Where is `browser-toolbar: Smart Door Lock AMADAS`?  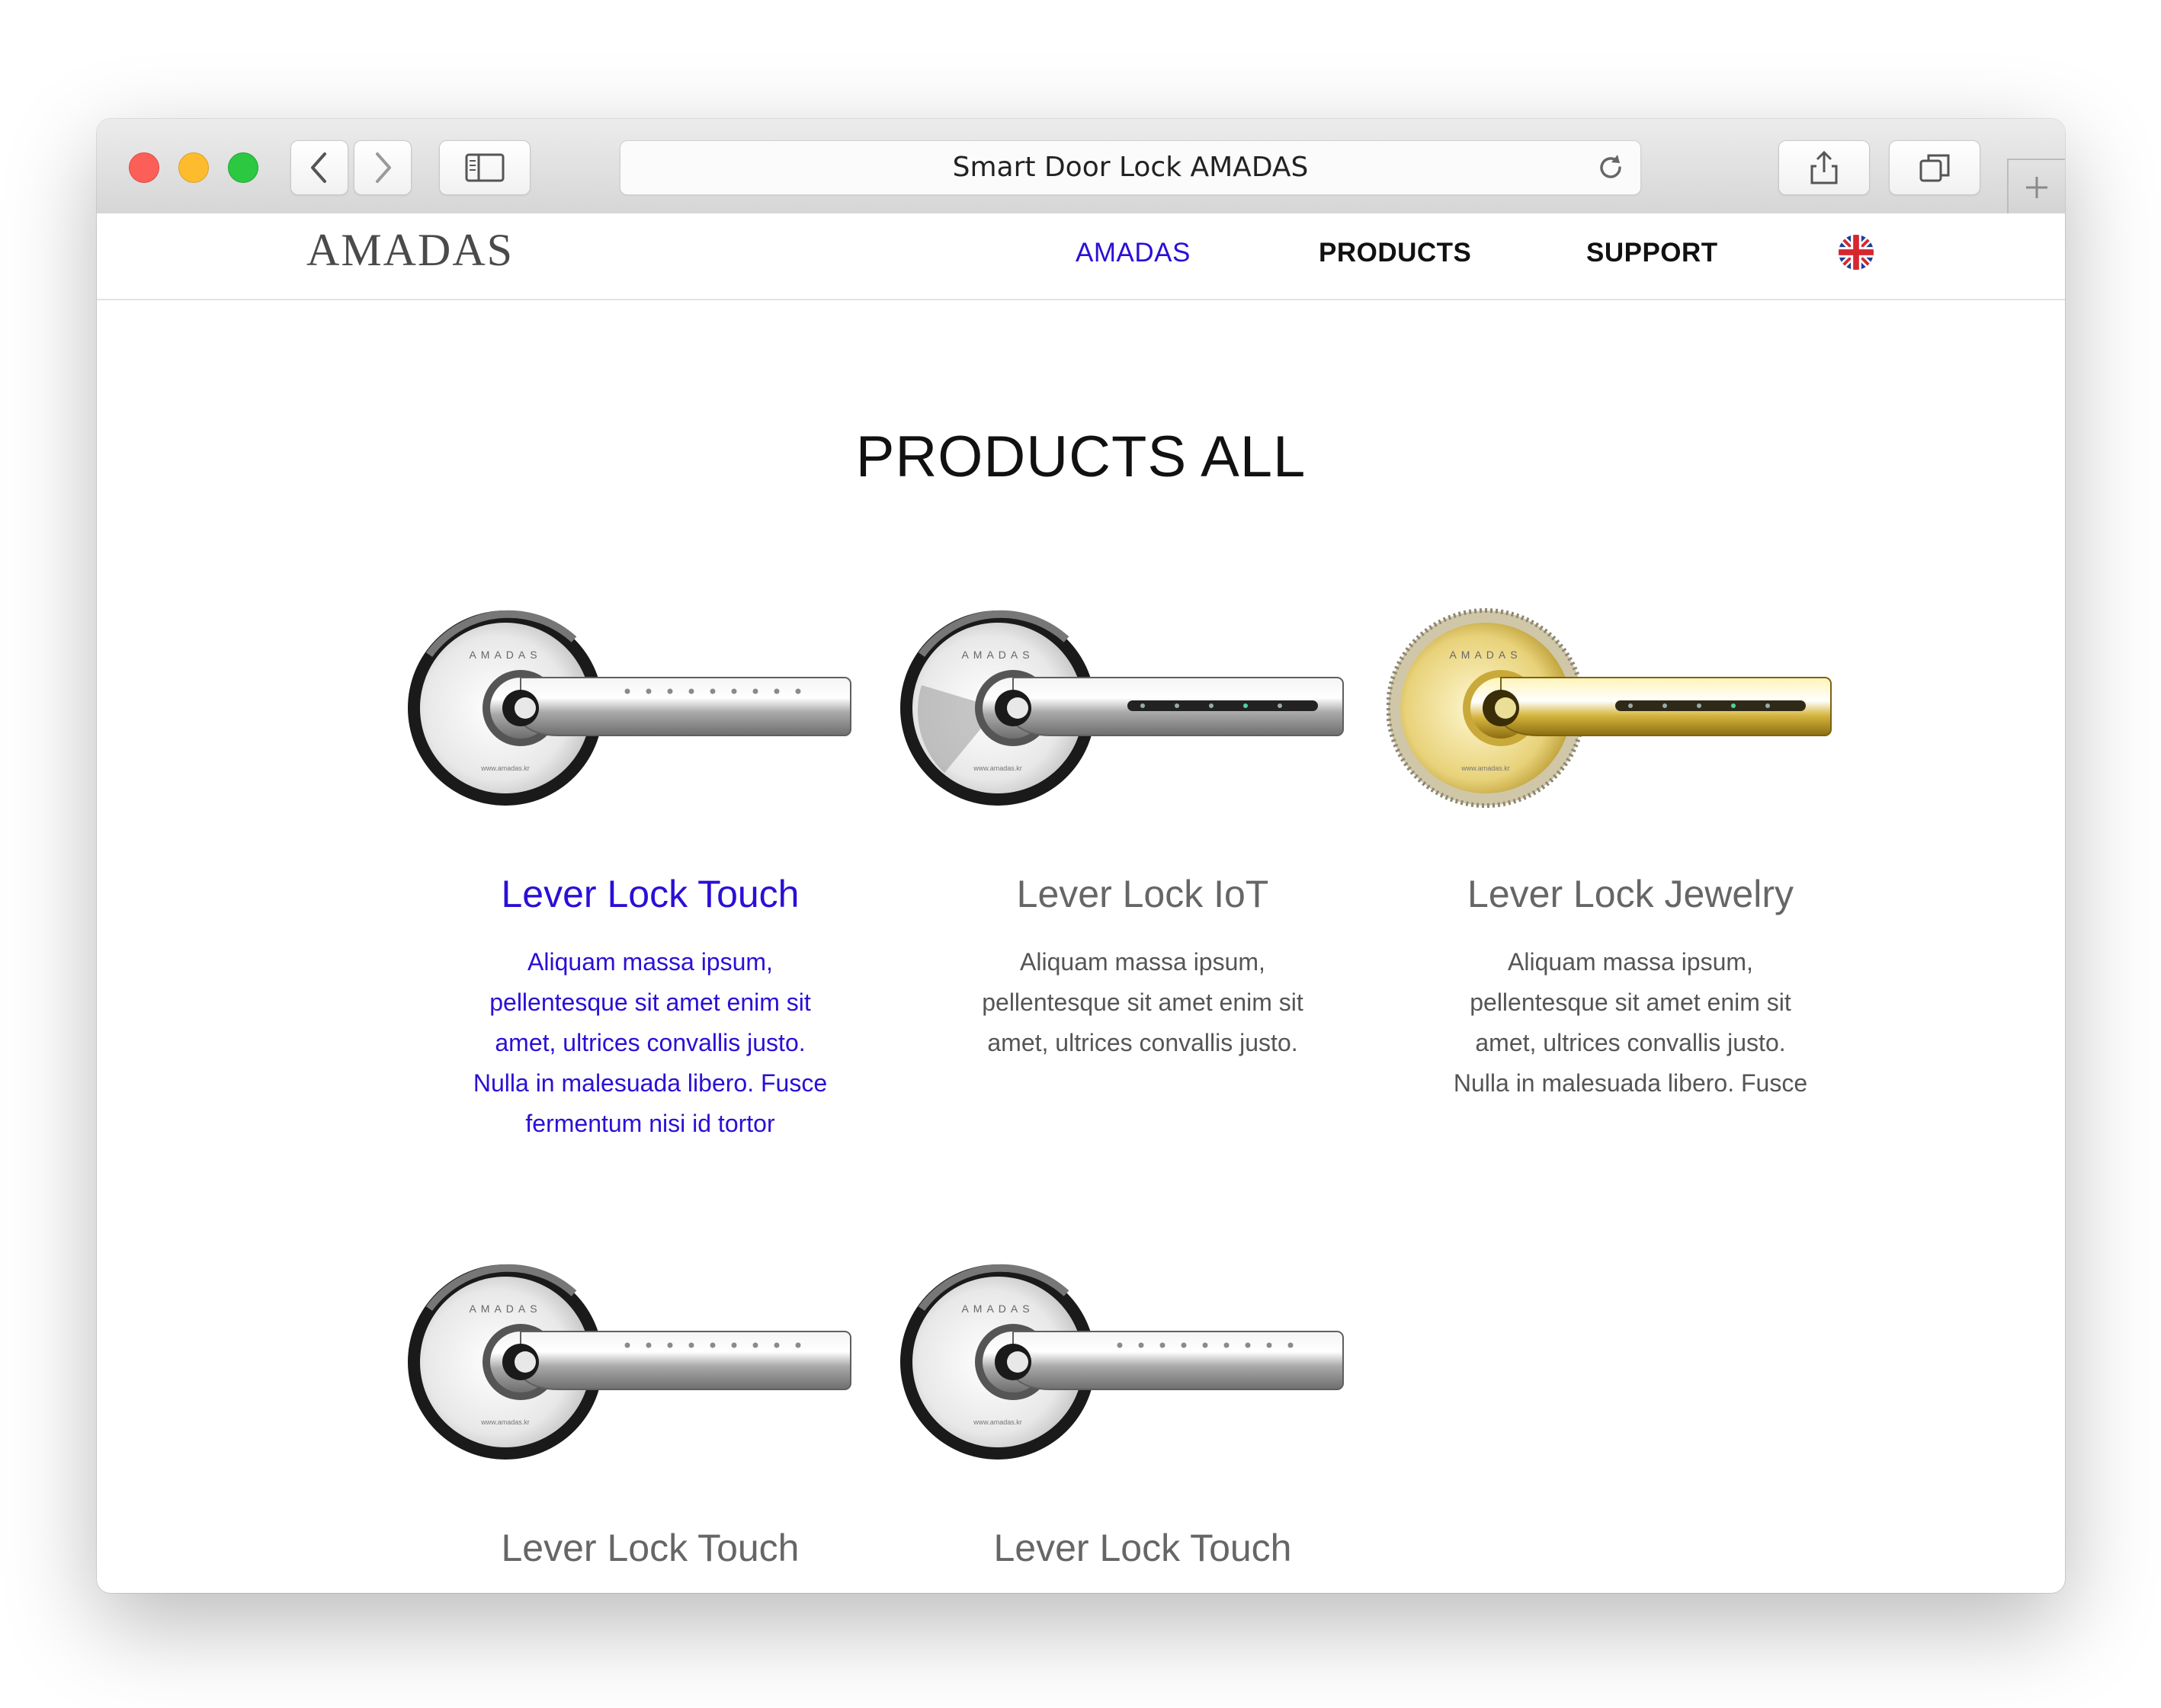
browser-toolbar: Smart Door Lock AMADAS is located at coordinates (1081, 167).